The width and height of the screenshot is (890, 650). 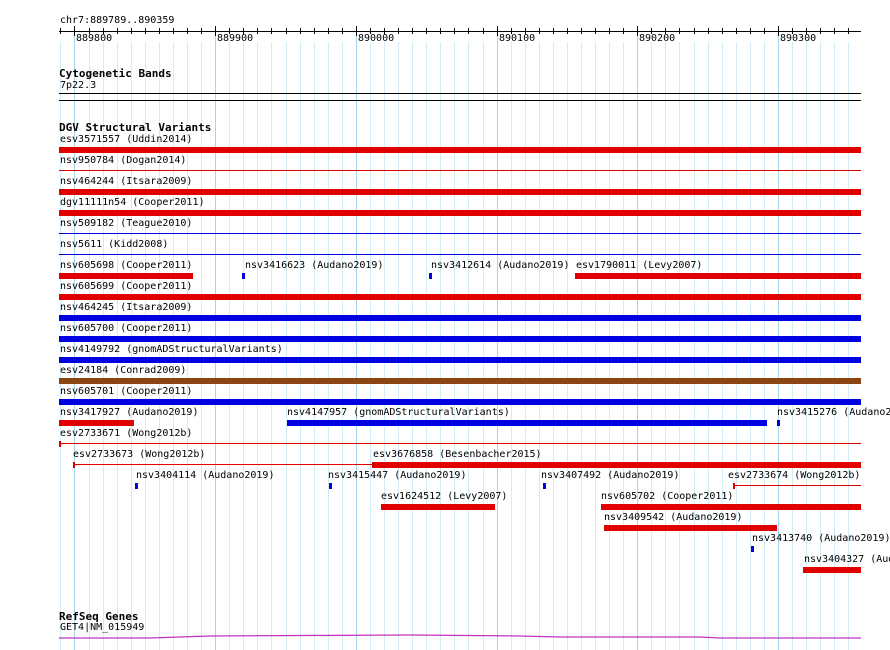 I want to click on cytoband-label: 7p22.3, so click(x=78, y=85).